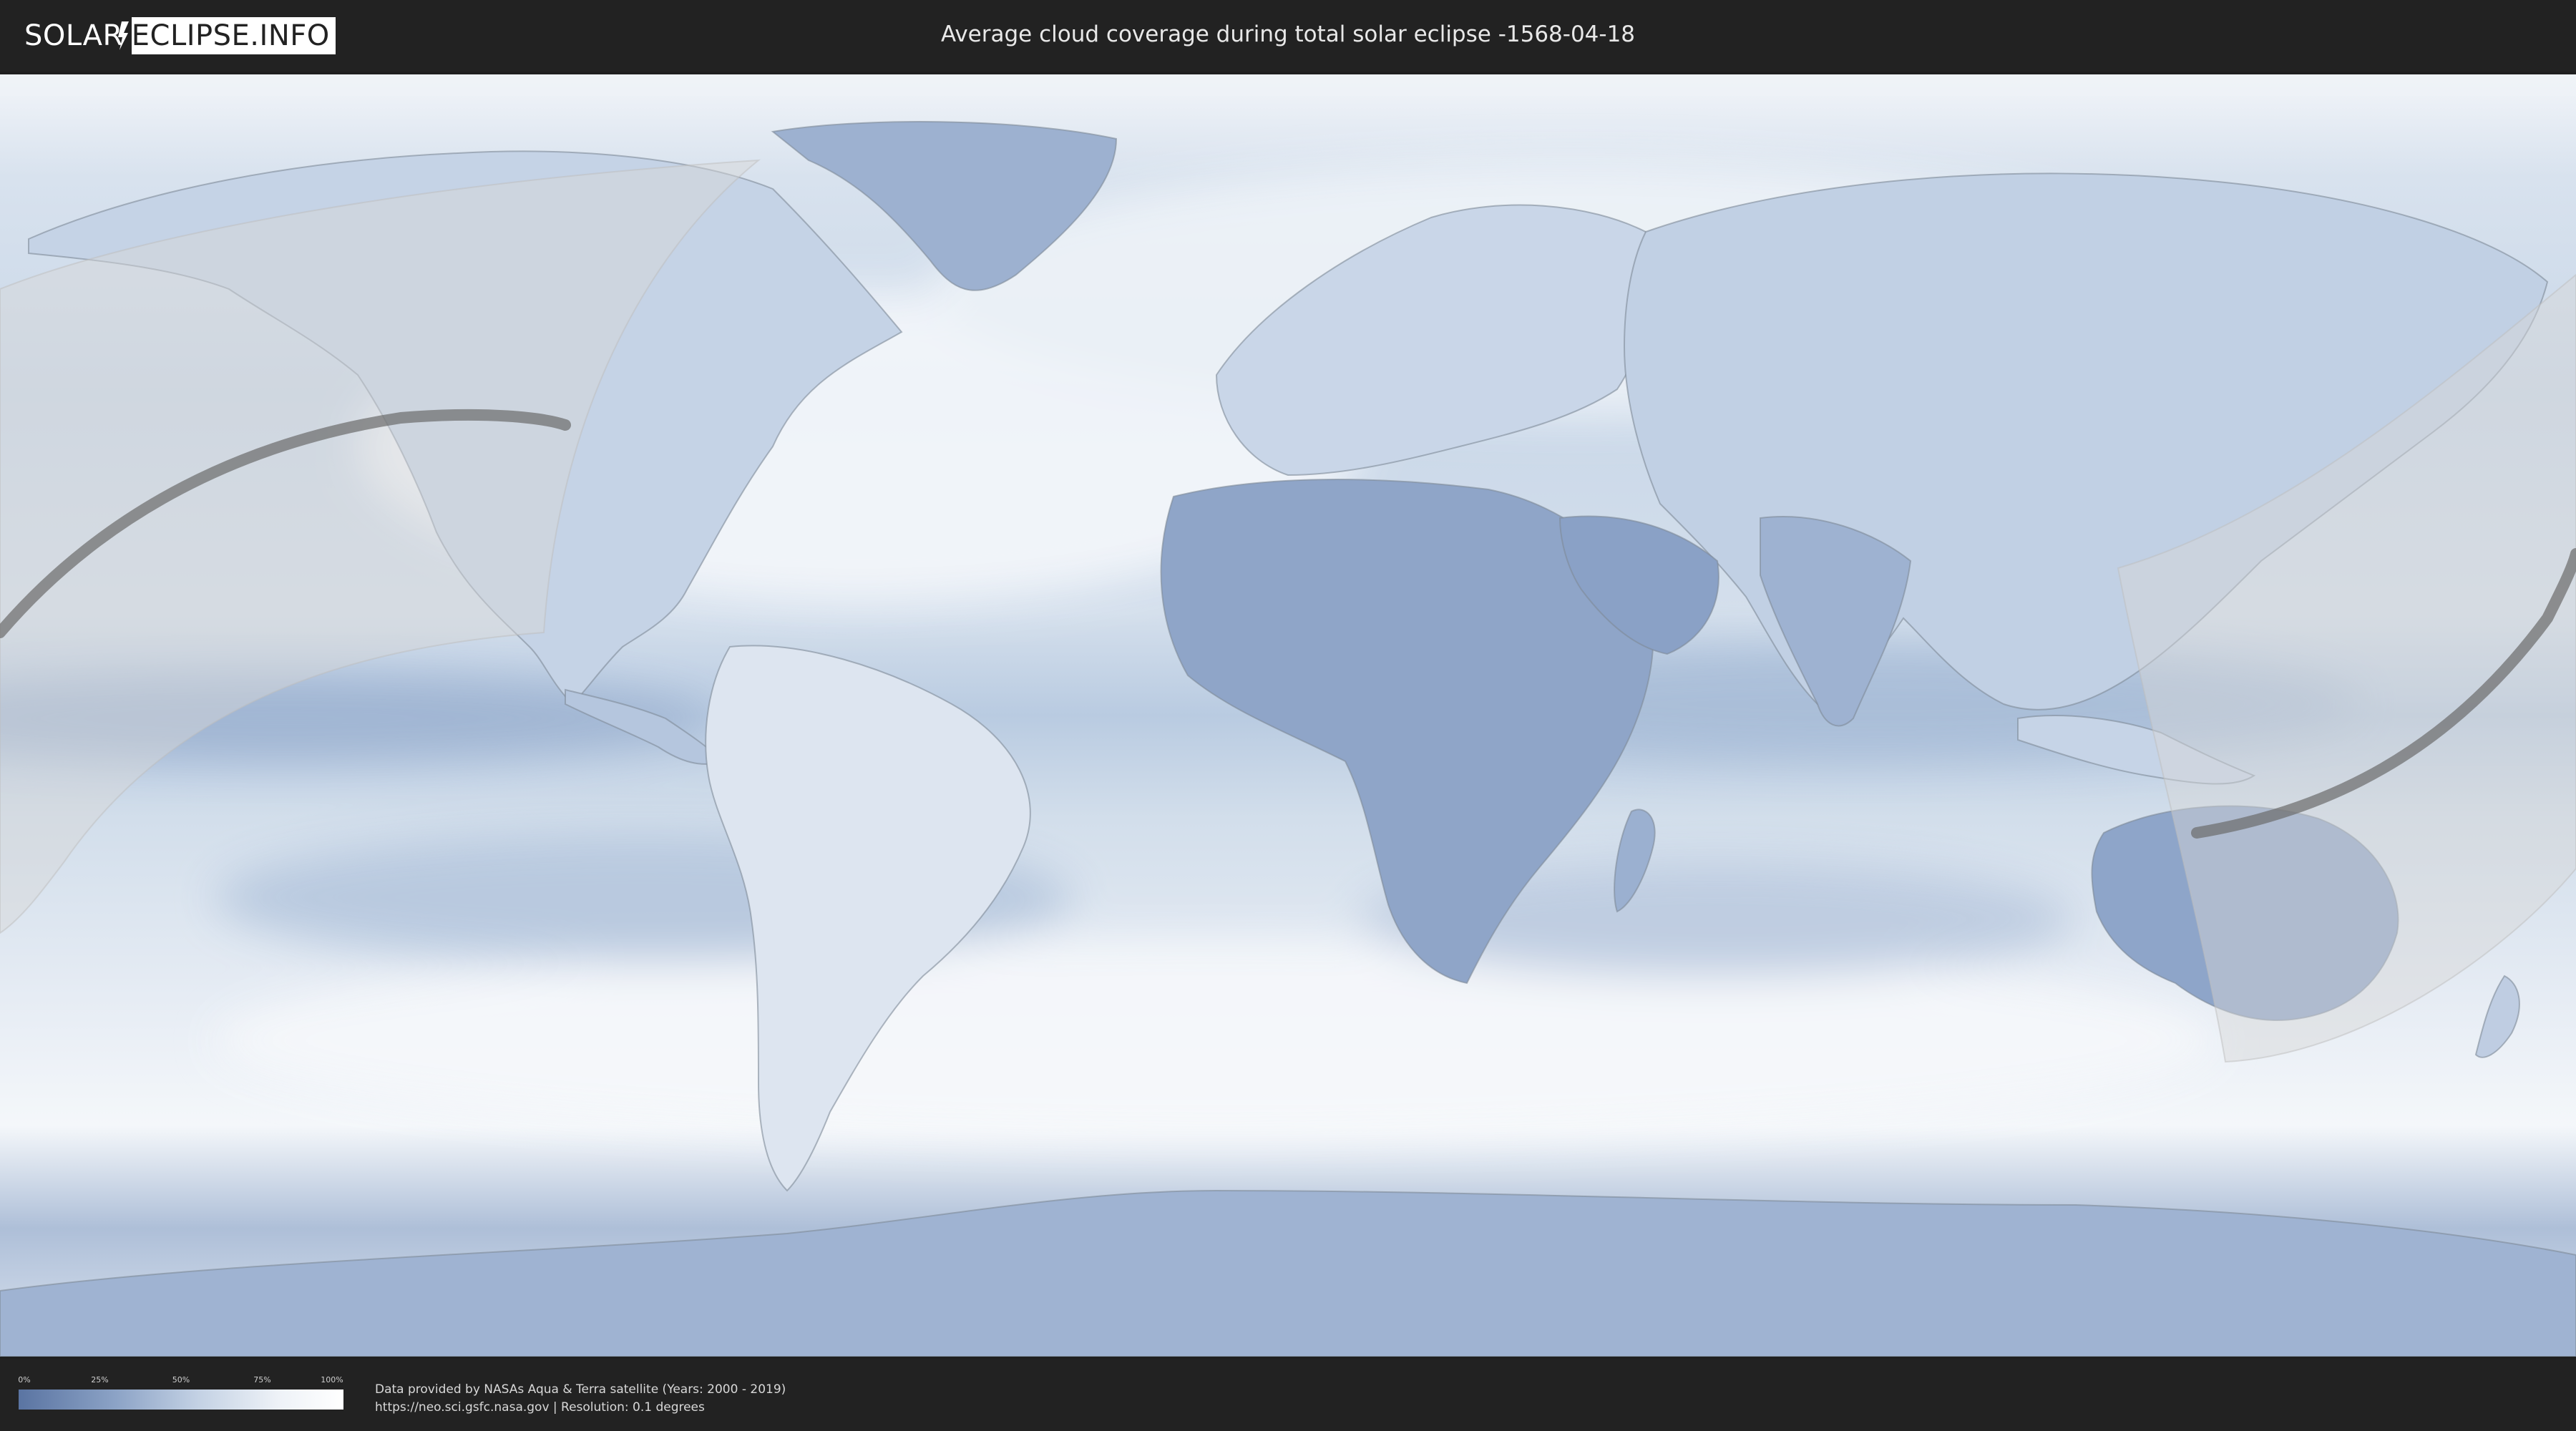 This screenshot has height=1431, width=2576. I want to click on cloud-coverage-legend: 0% 25% 50% 75% 100%, so click(180, 1395).